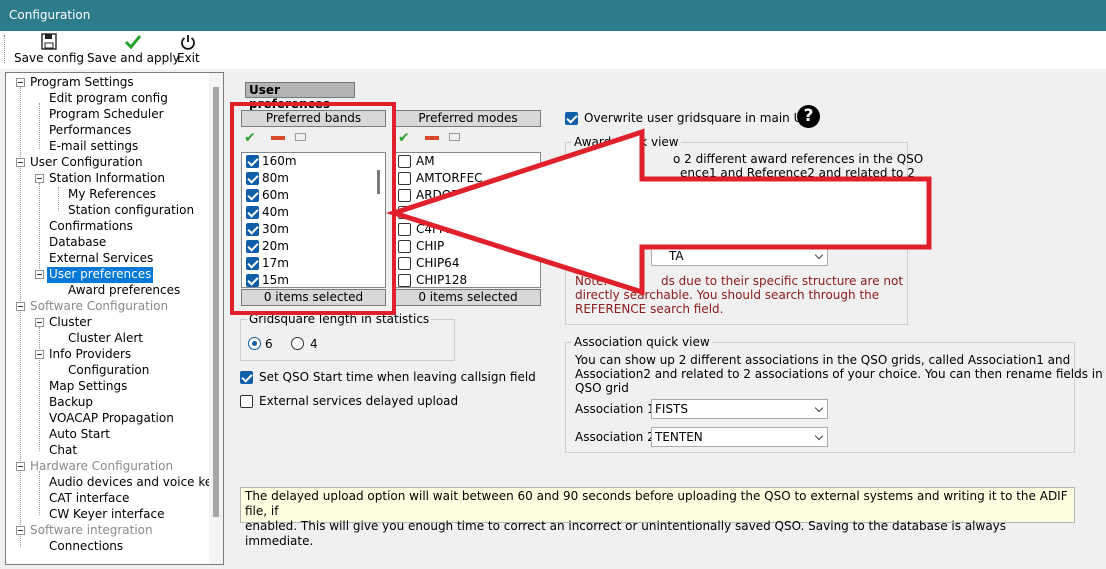 This screenshot has height=569, width=1106. I want to click on help-icon: ?, so click(808, 116).